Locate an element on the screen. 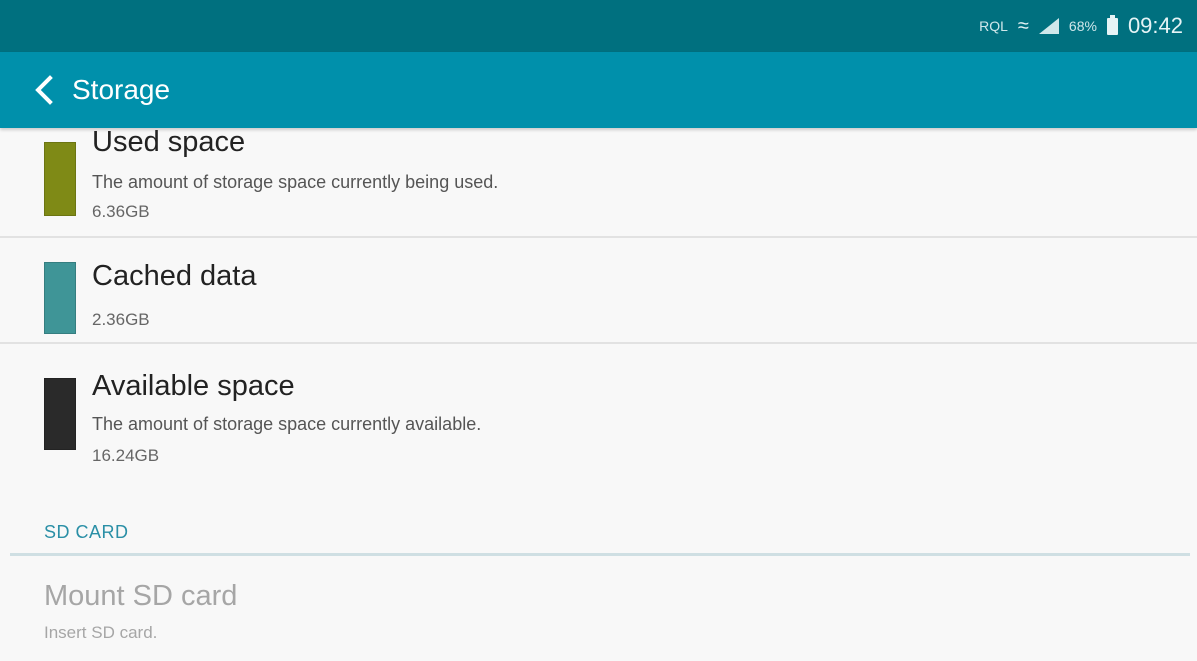  page-title: Storage is located at coordinates (121, 89).